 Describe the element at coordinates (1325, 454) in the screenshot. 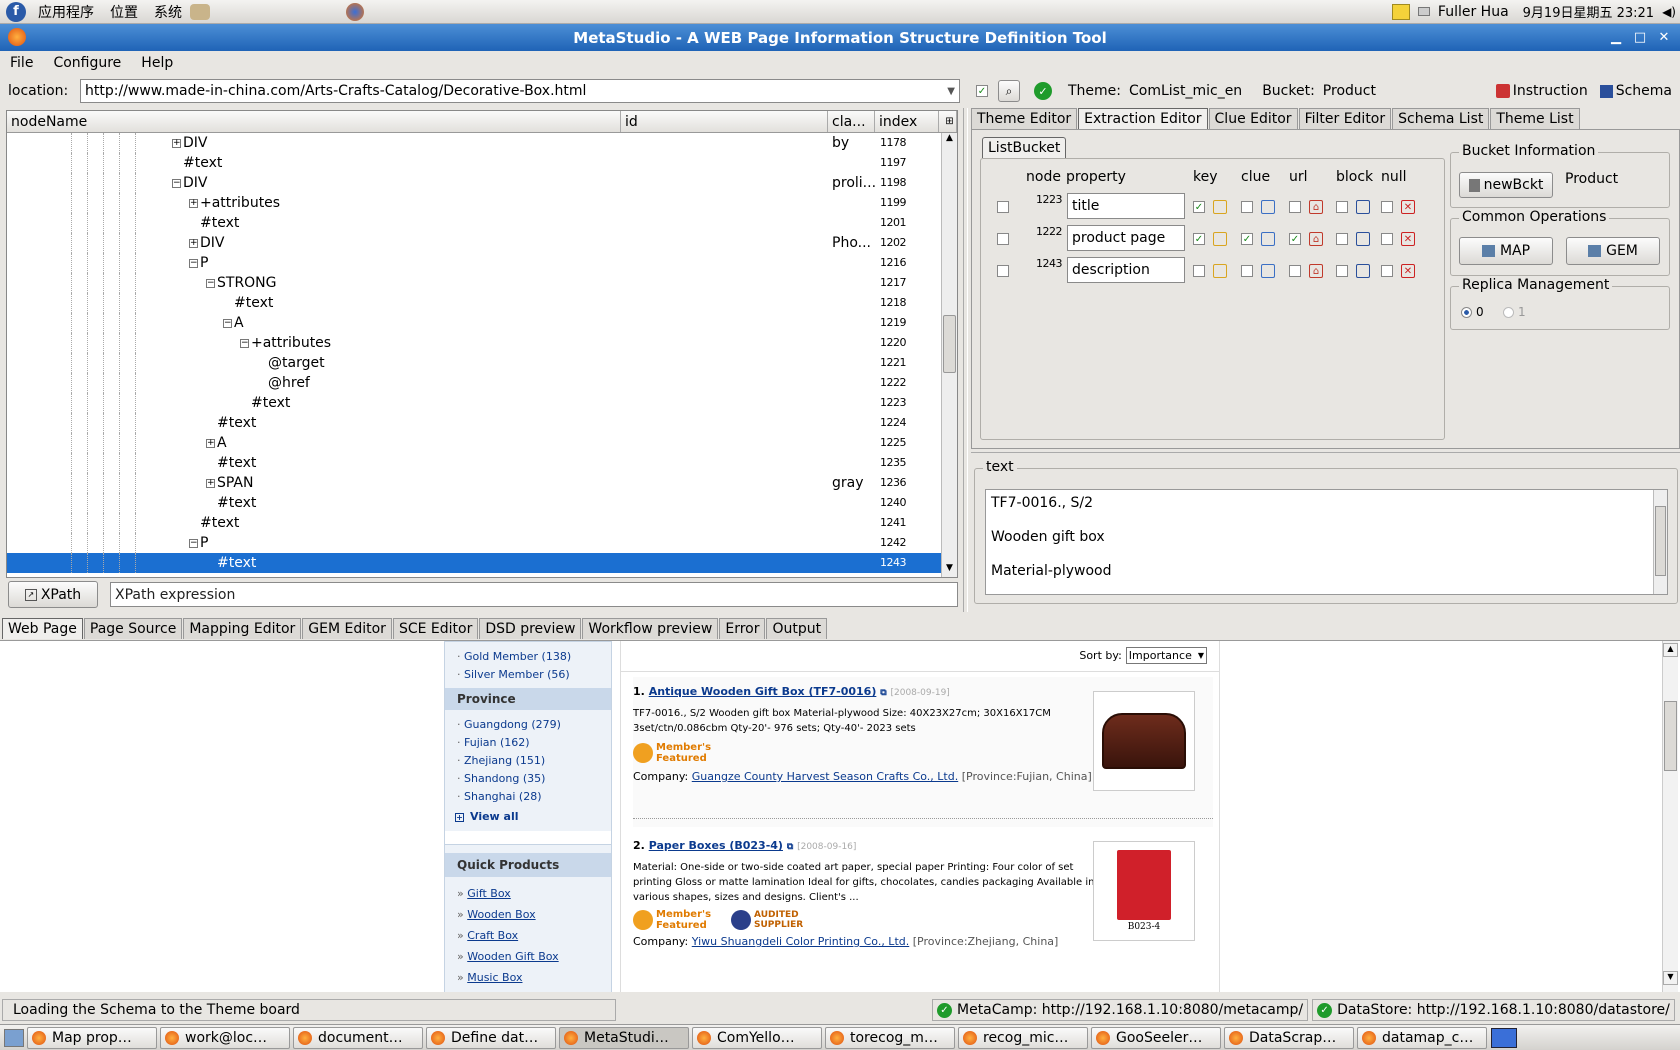

I see `horizontal-splitter` at that location.